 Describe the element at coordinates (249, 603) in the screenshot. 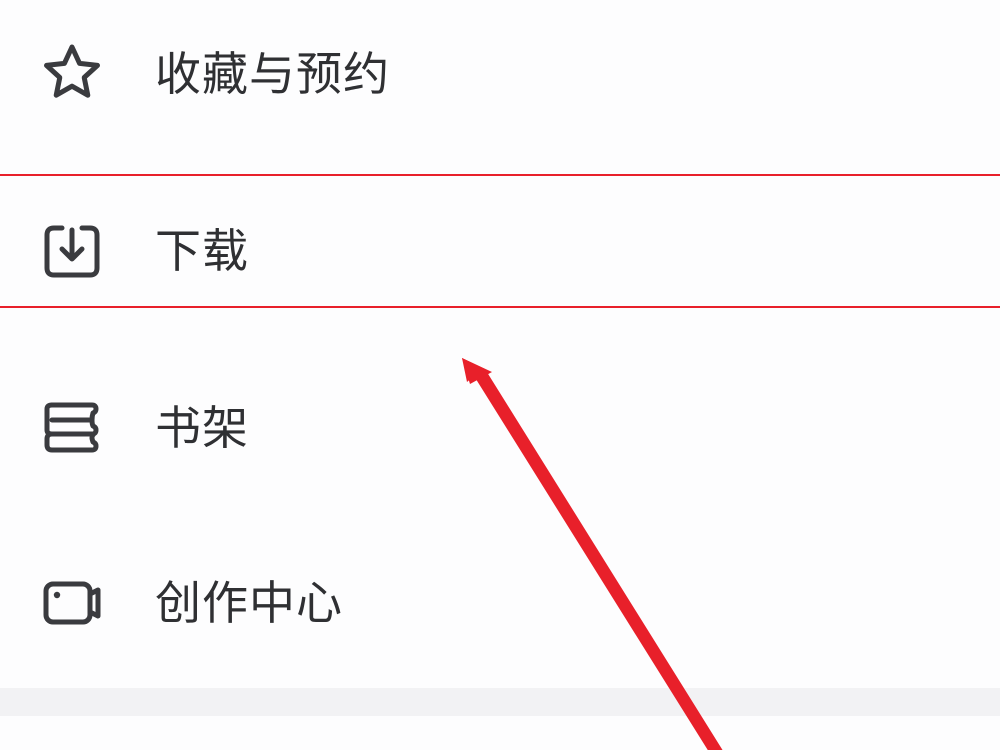

I see `menu-item-label: 创作中心` at that location.